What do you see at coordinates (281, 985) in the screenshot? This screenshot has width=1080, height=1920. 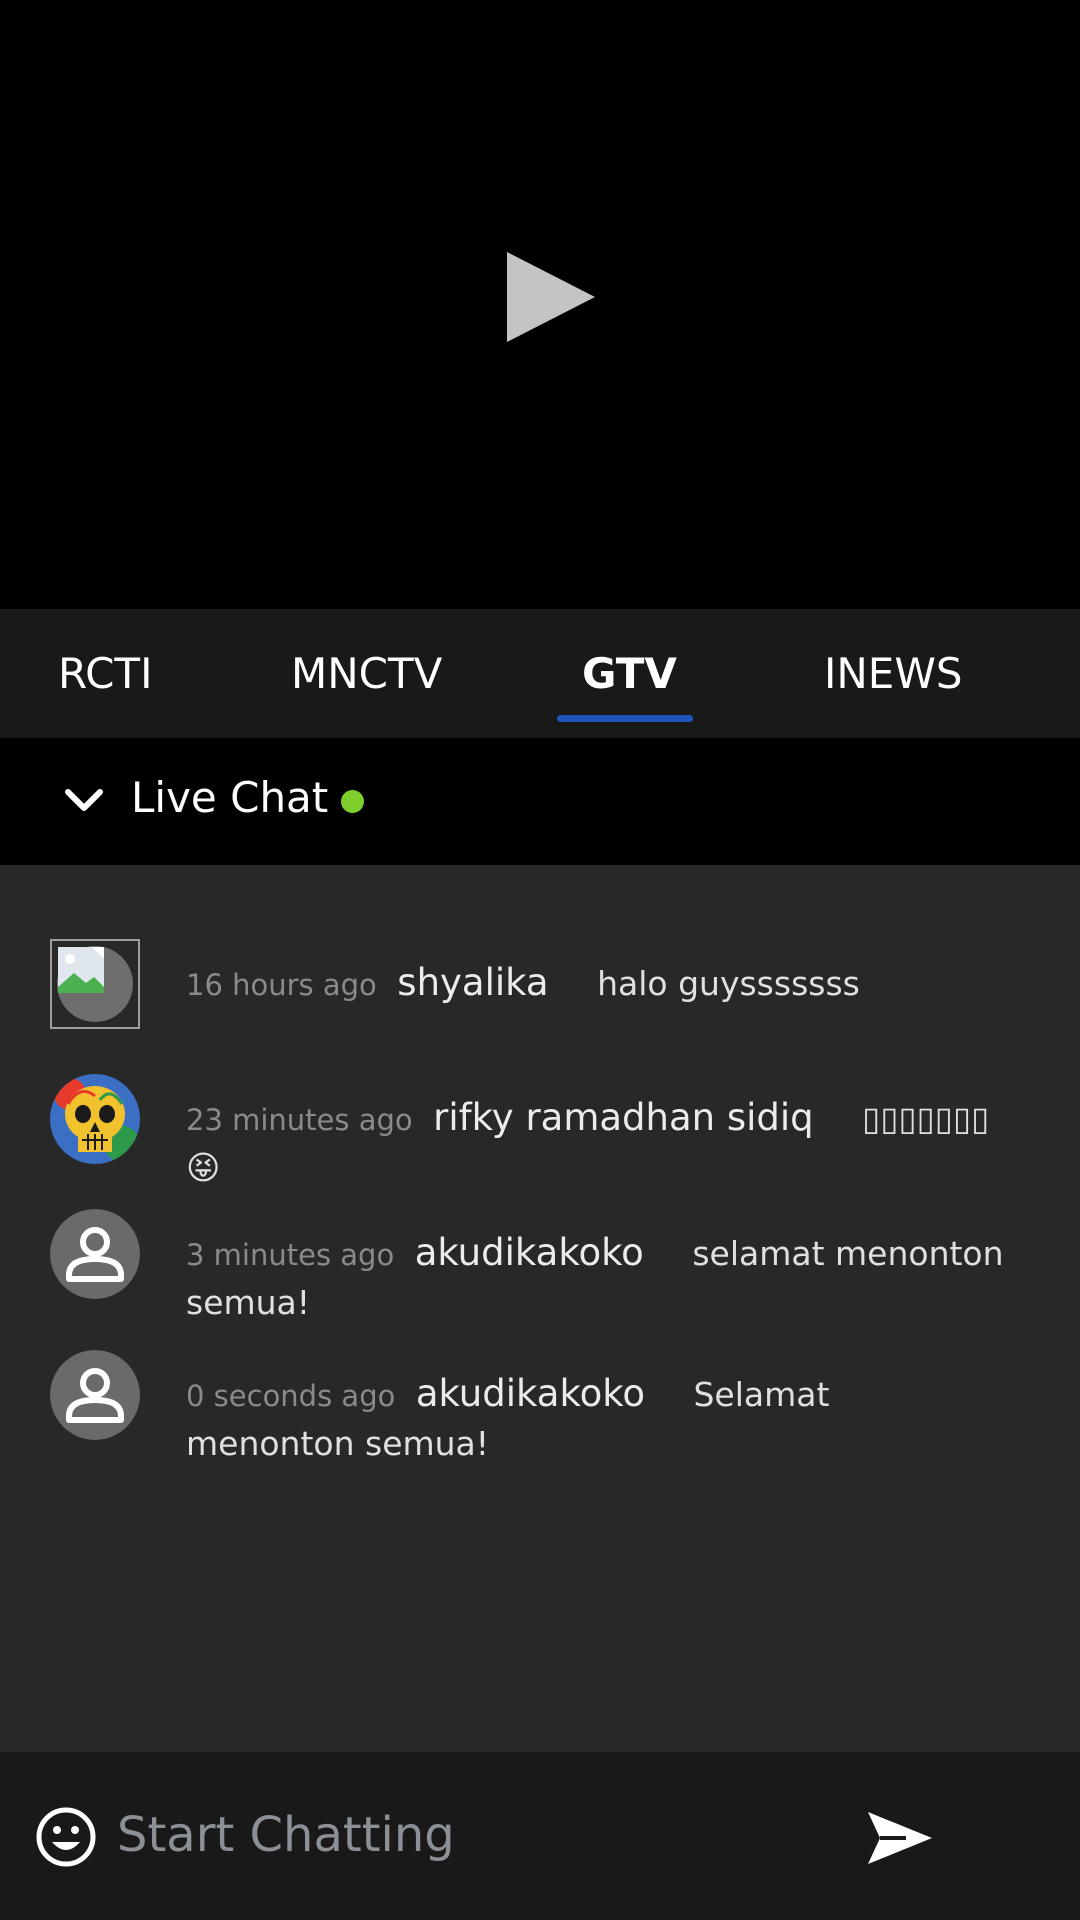 I see `message-time: 16 hours ago` at bounding box center [281, 985].